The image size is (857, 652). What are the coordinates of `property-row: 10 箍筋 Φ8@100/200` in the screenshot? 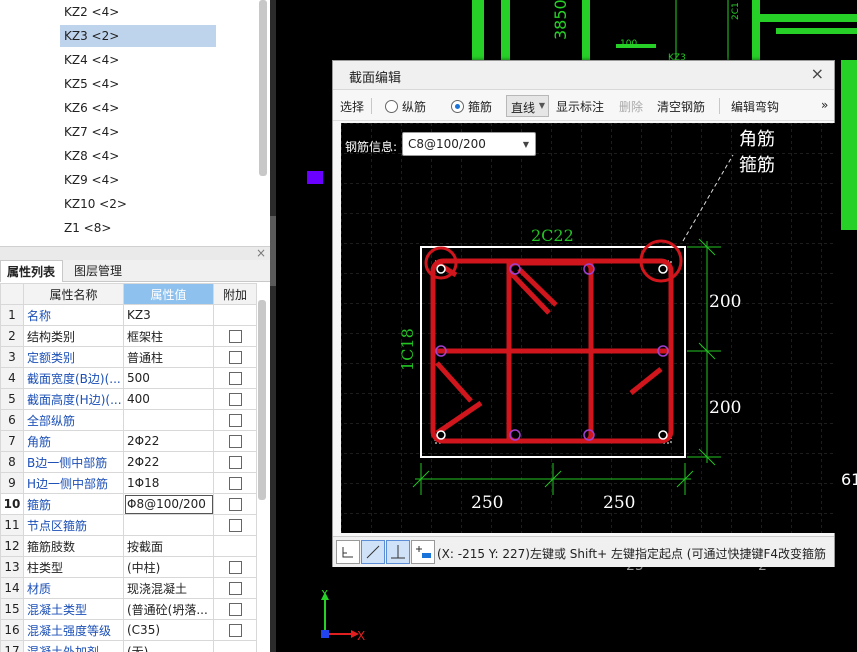 It's located at (128, 504).